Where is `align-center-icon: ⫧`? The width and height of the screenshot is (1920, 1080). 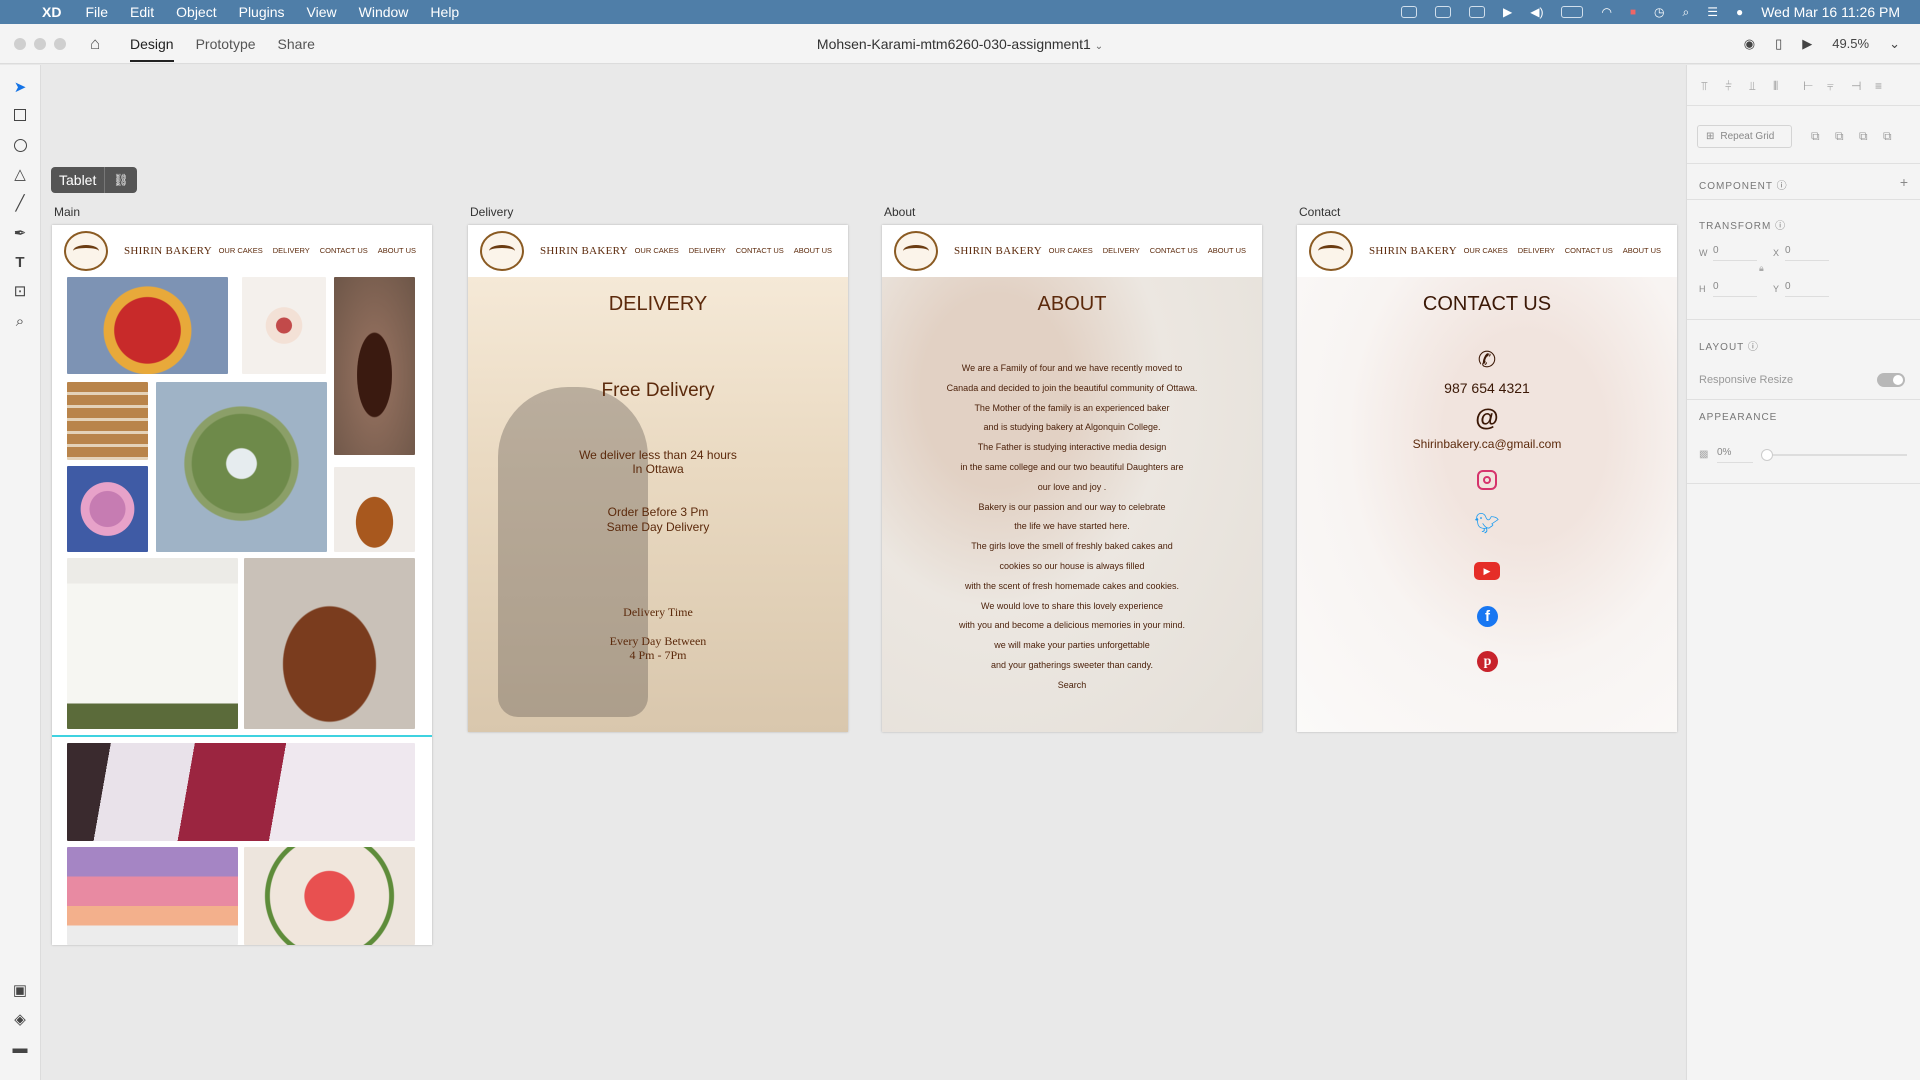
align-center-icon: ⫧ is located at coordinates (1834, 86).